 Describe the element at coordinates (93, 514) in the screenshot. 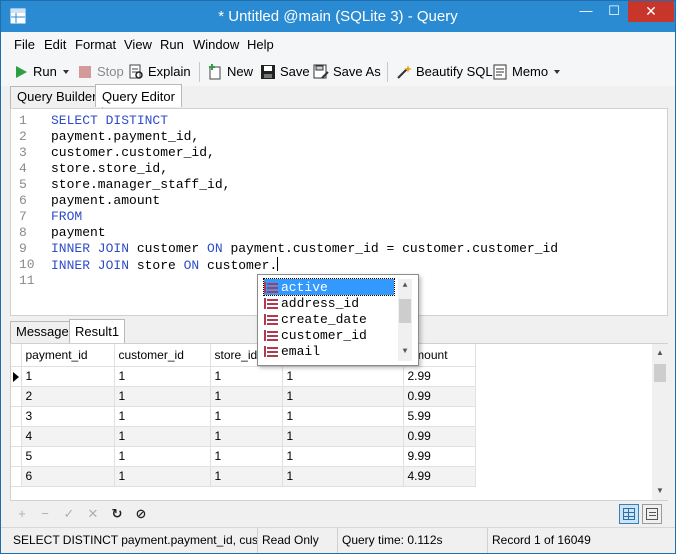

I see `cancel-changes-icon: ✕` at that location.